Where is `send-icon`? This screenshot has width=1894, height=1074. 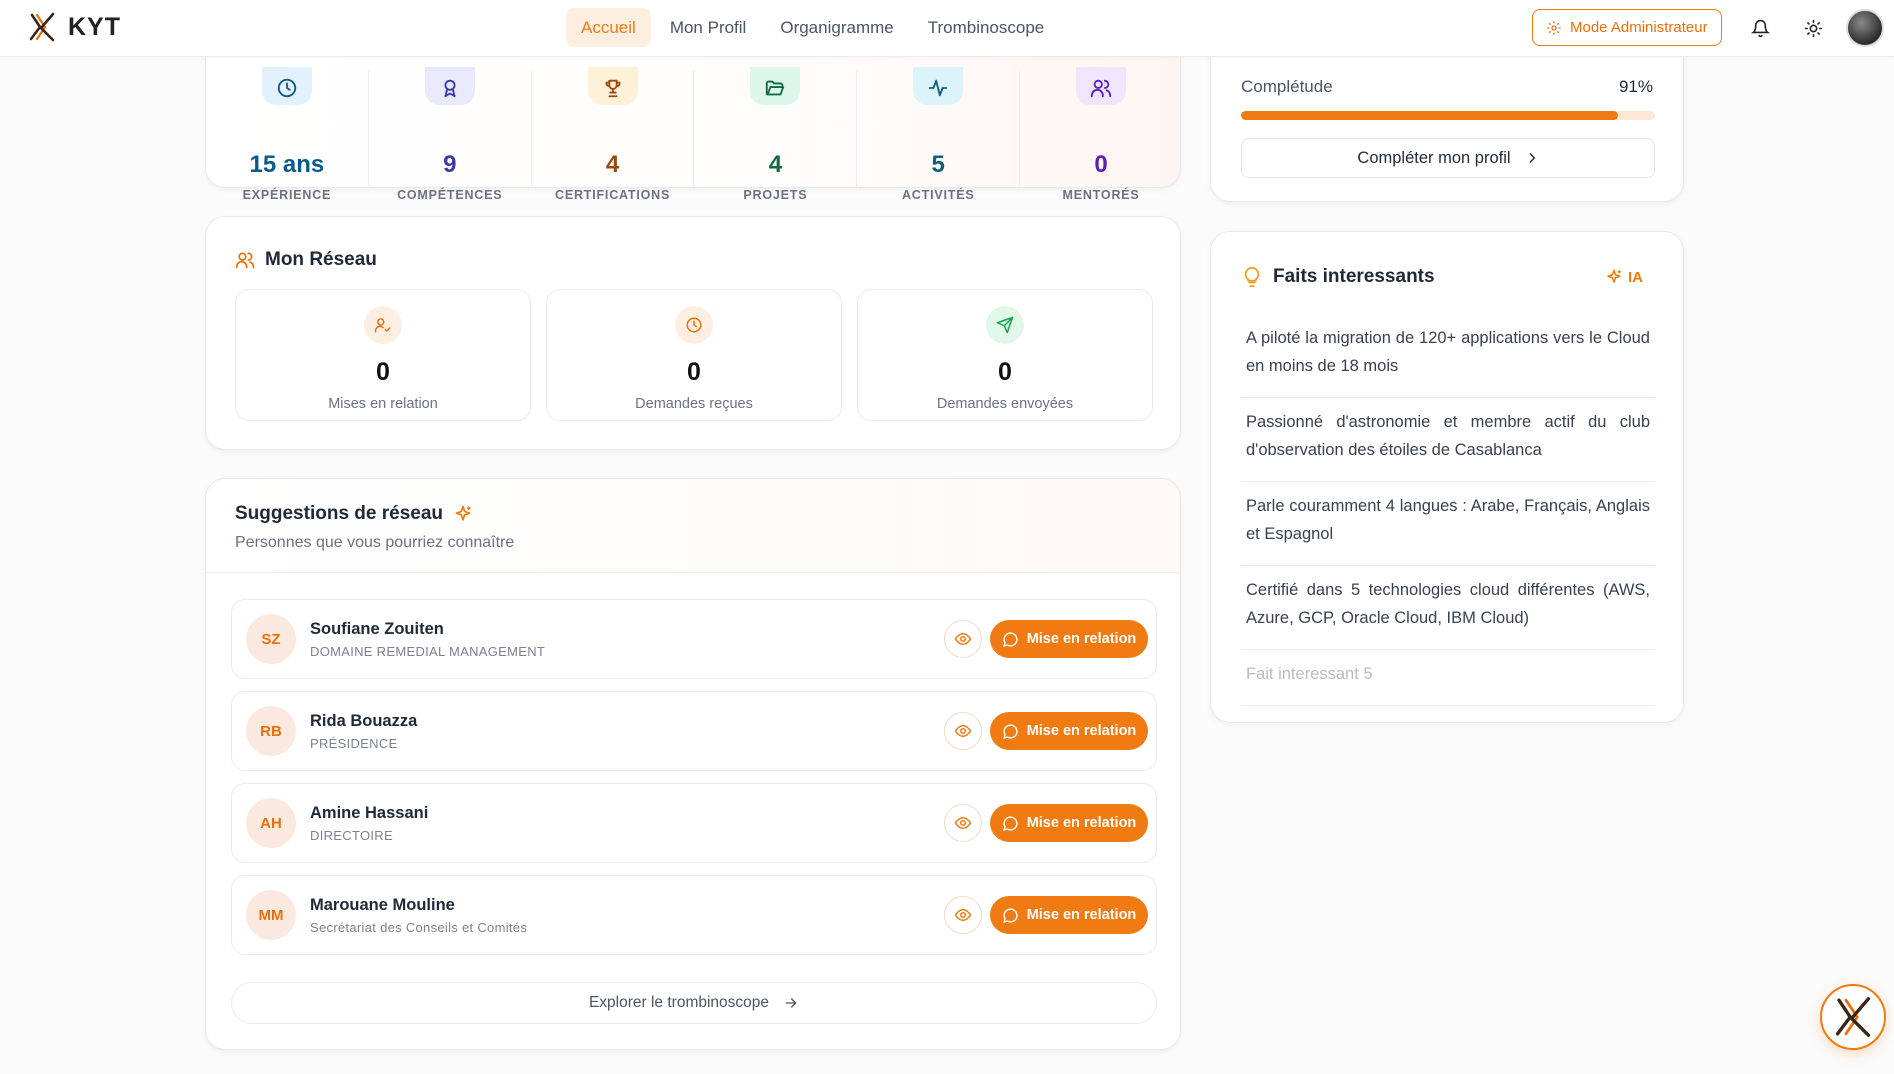
send-icon is located at coordinates (1005, 325).